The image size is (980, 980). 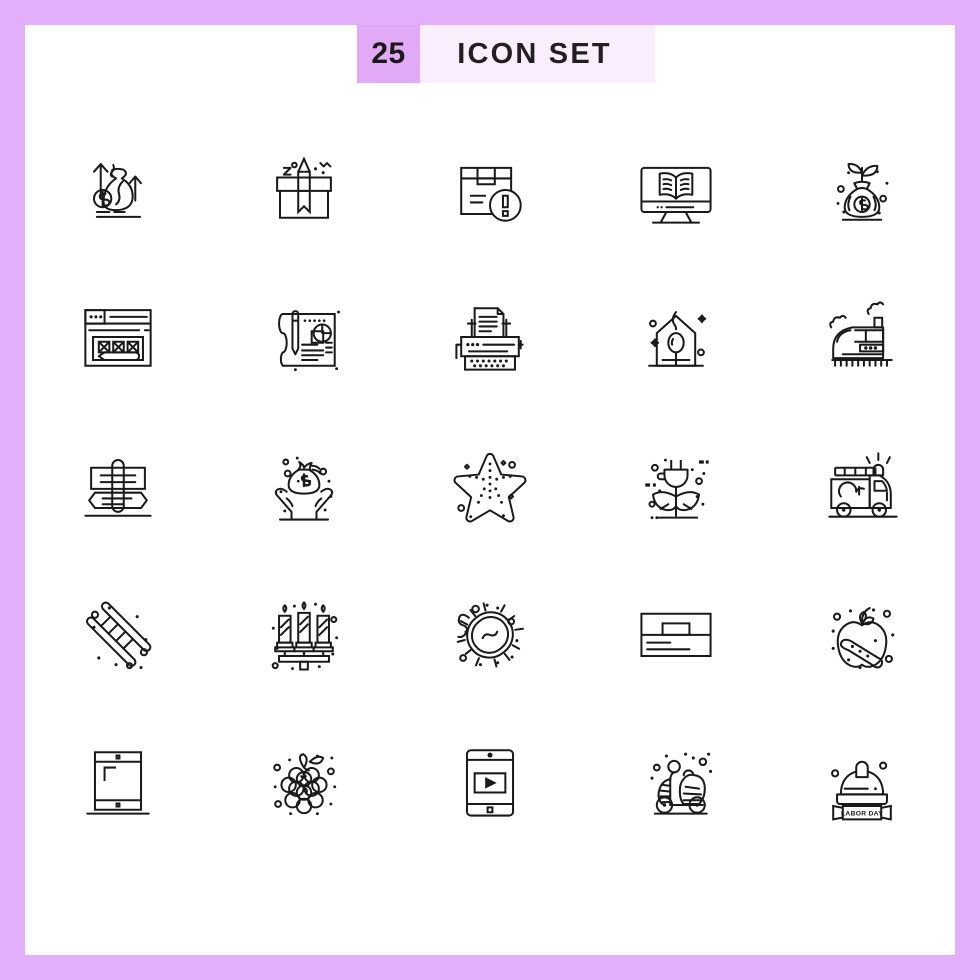 I want to click on gift-box-icon, so click(x=304, y=188).